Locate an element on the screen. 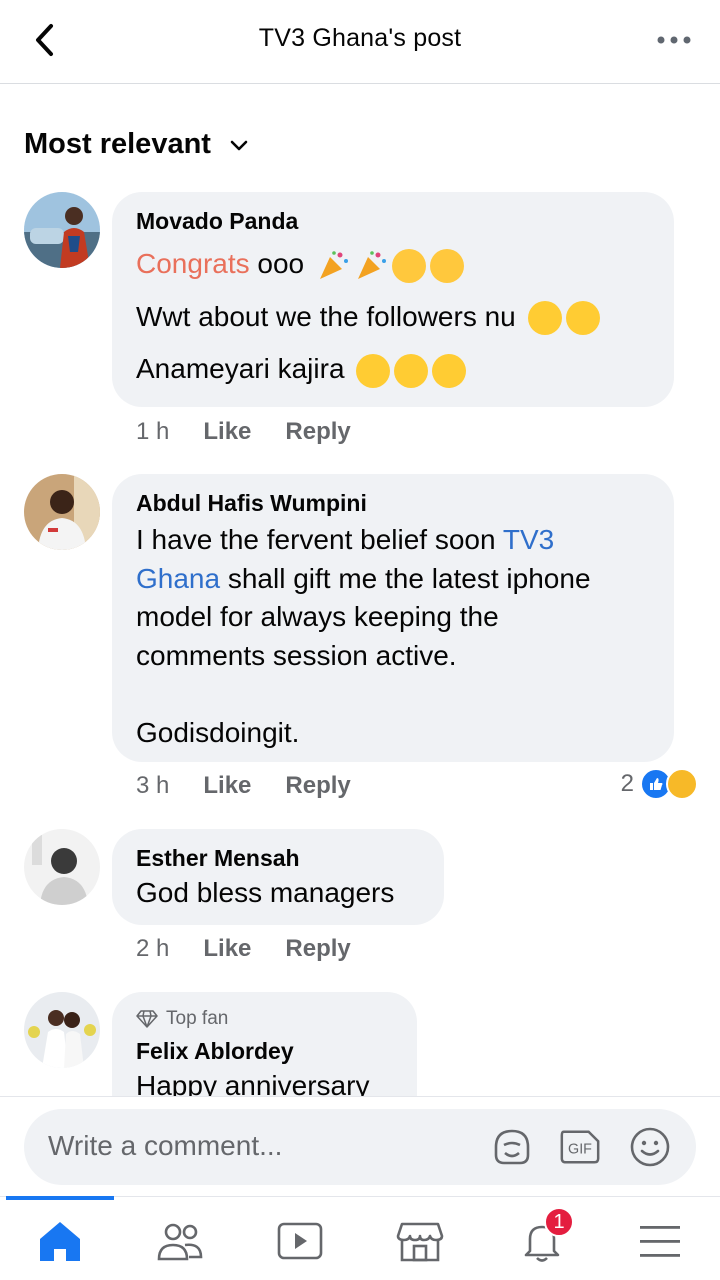 This screenshot has width=720, height=1280. top-fan-label: Top fan is located at coordinates (197, 1018).